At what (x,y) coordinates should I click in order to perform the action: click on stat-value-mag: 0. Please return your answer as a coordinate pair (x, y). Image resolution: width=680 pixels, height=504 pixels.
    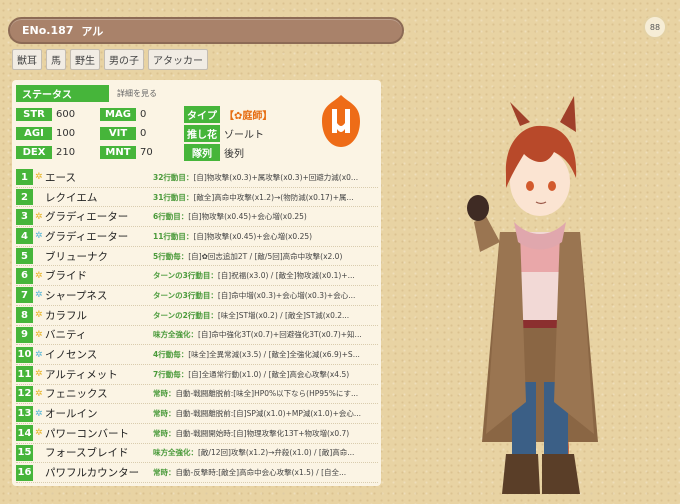
    Looking at the image, I should click on (143, 114).